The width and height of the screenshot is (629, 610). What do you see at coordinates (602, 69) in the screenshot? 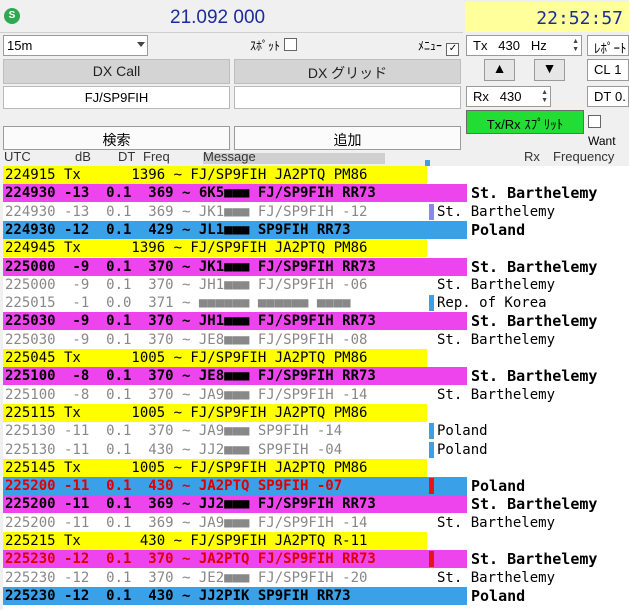
I see `cl-label: CL` at bounding box center [602, 69].